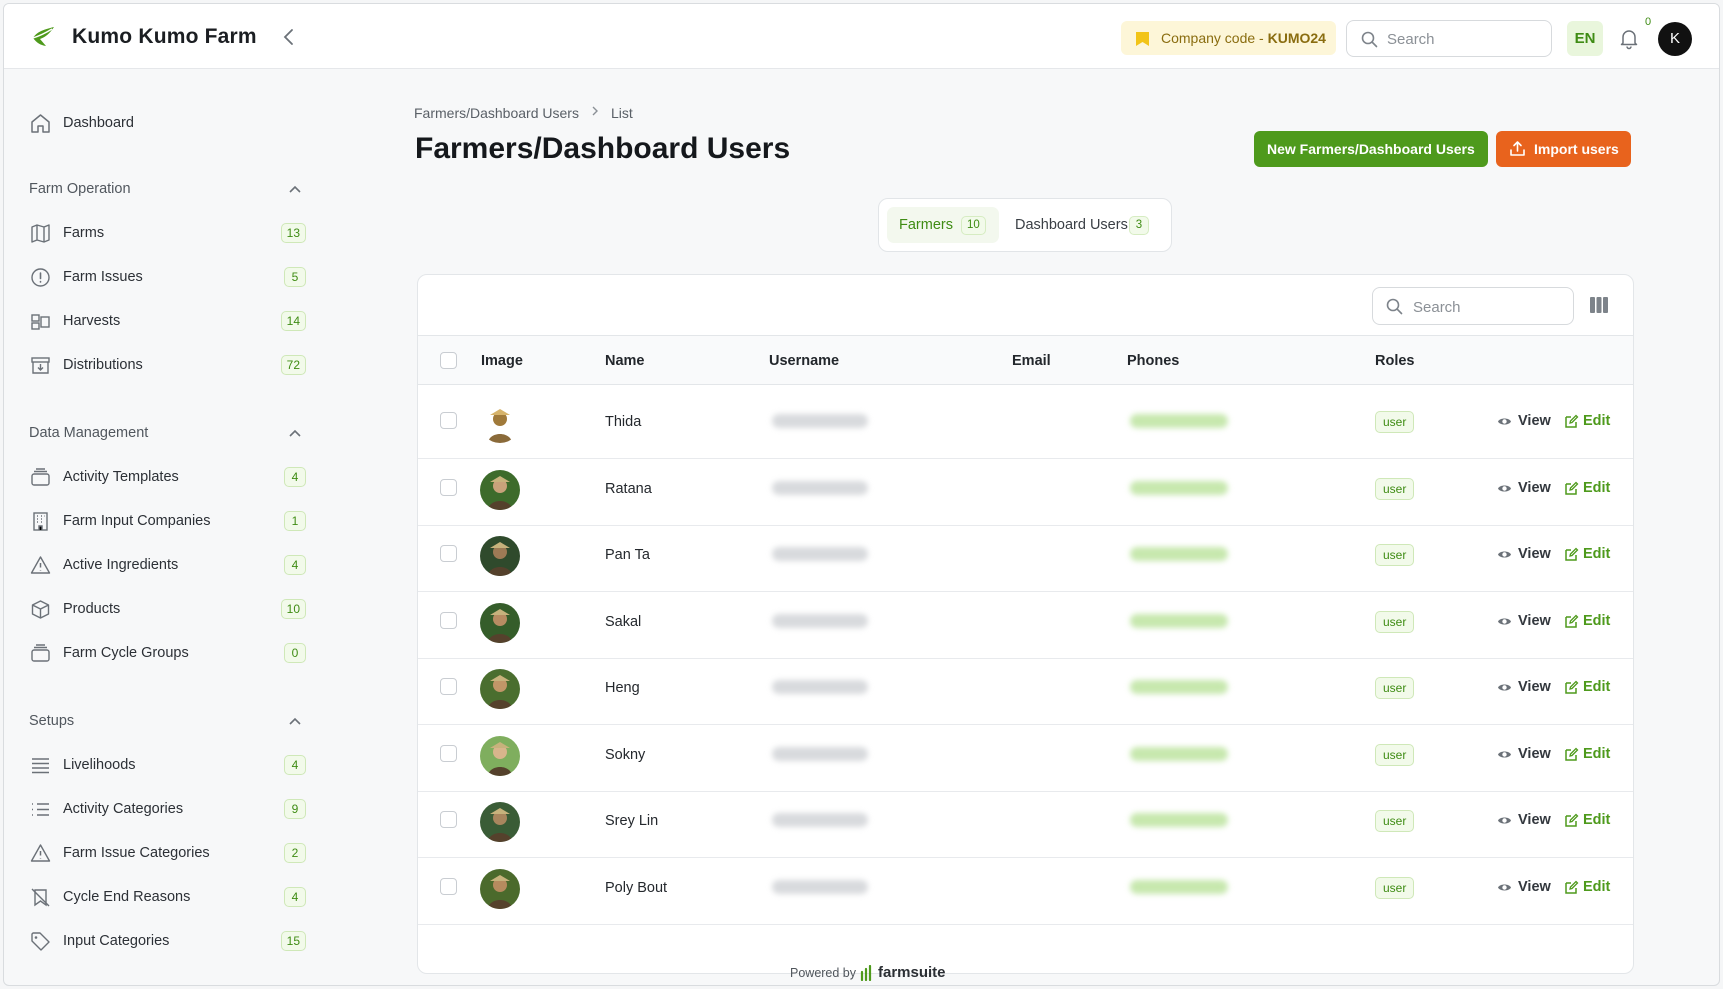 Image resolution: width=1723 pixels, height=989 pixels. Describe the element at coordinates (40, 123) in the screenshot. I see `home-icon` at that location.